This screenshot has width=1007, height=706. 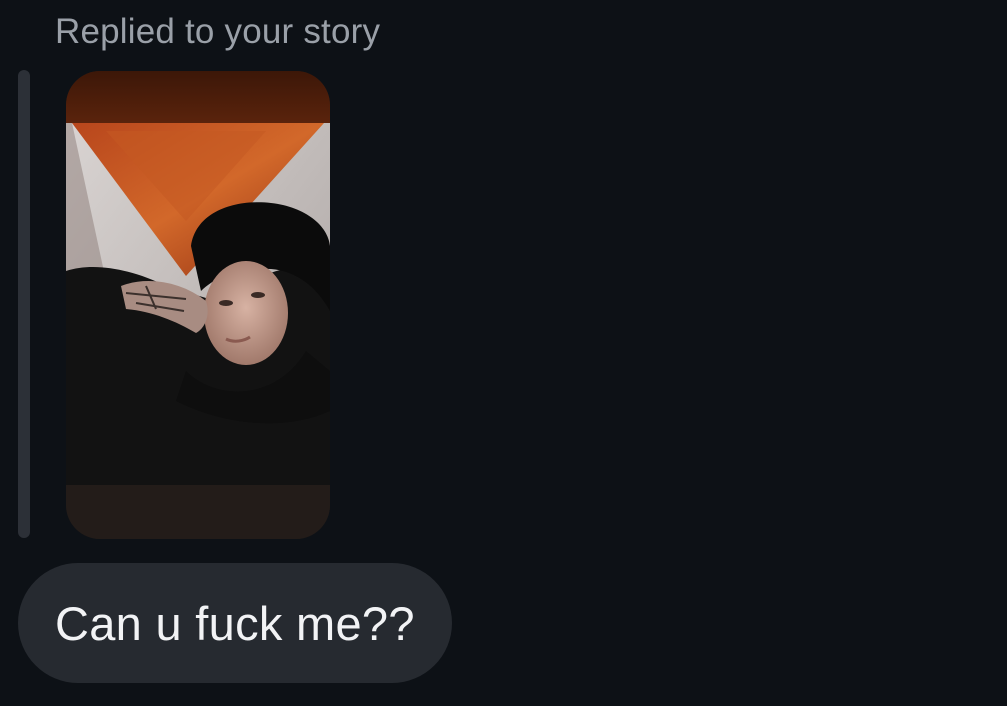 I want to click on story-reply-label: Replied to your story, so click(x=218, y=31).